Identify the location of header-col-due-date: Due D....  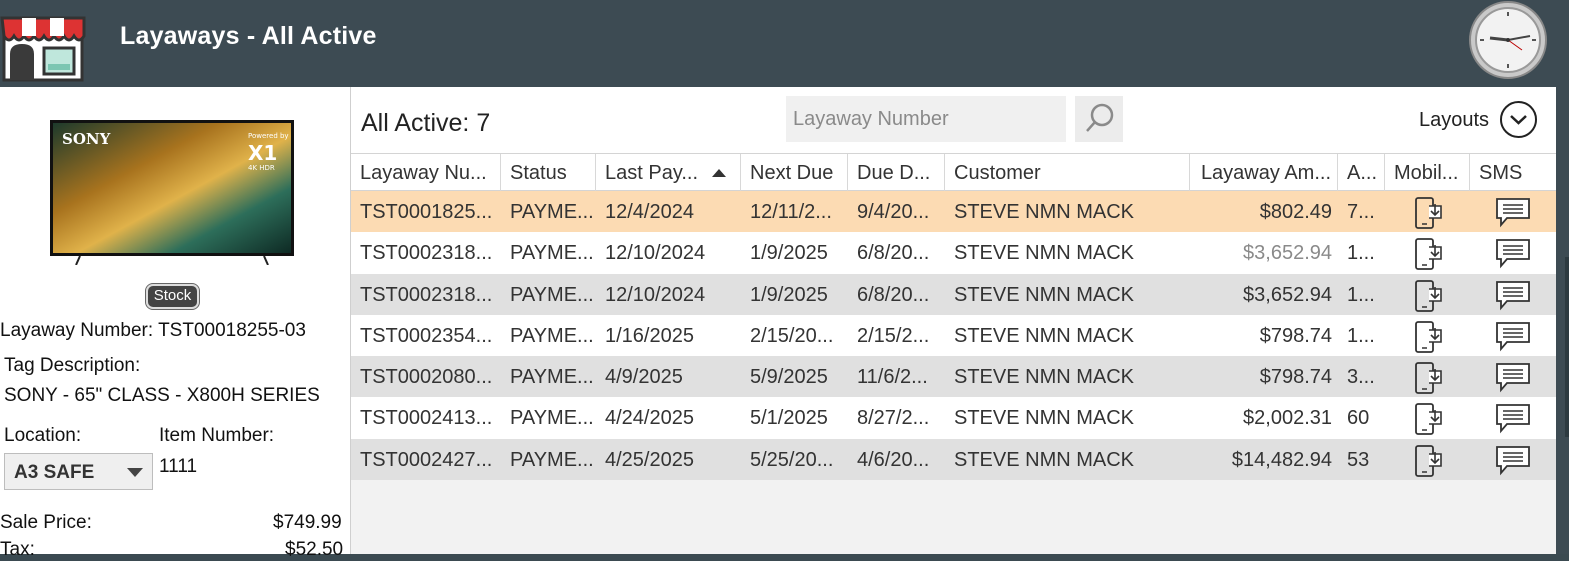
(896, 172).